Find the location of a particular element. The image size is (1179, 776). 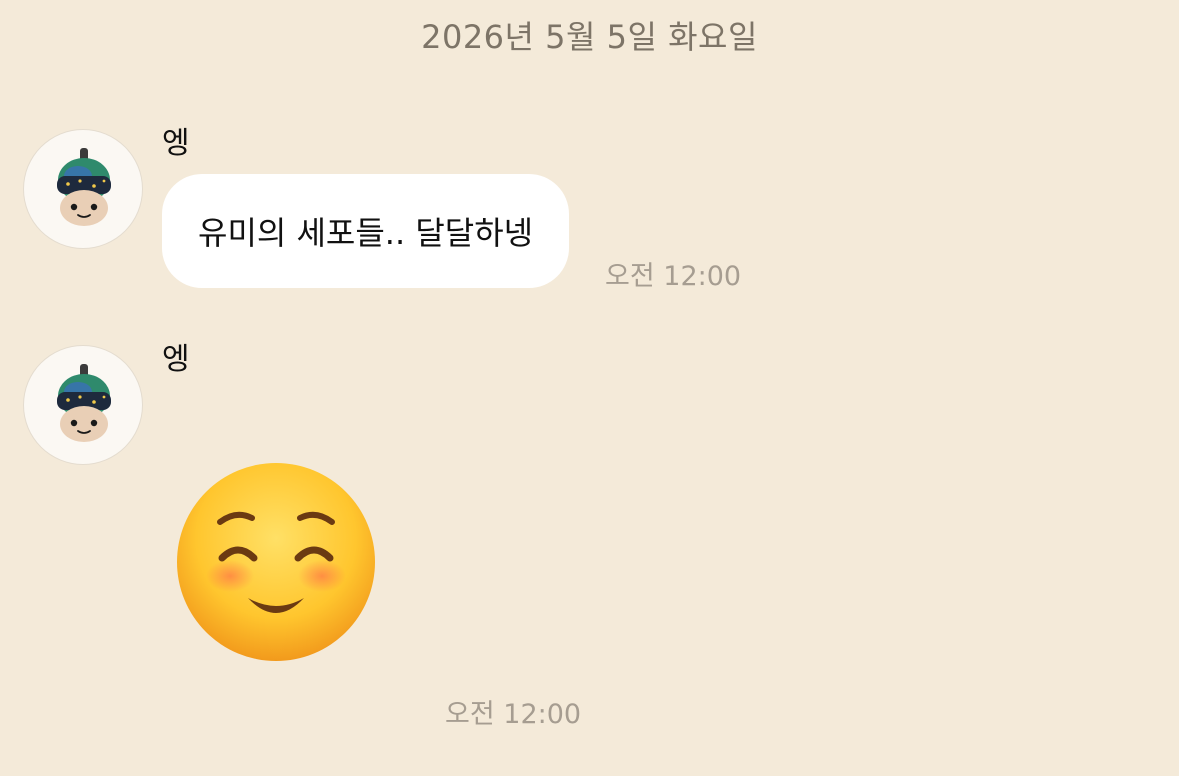

message-text: 유미의 세포들.. 달달하넹 is located at coordinates (366, 233).